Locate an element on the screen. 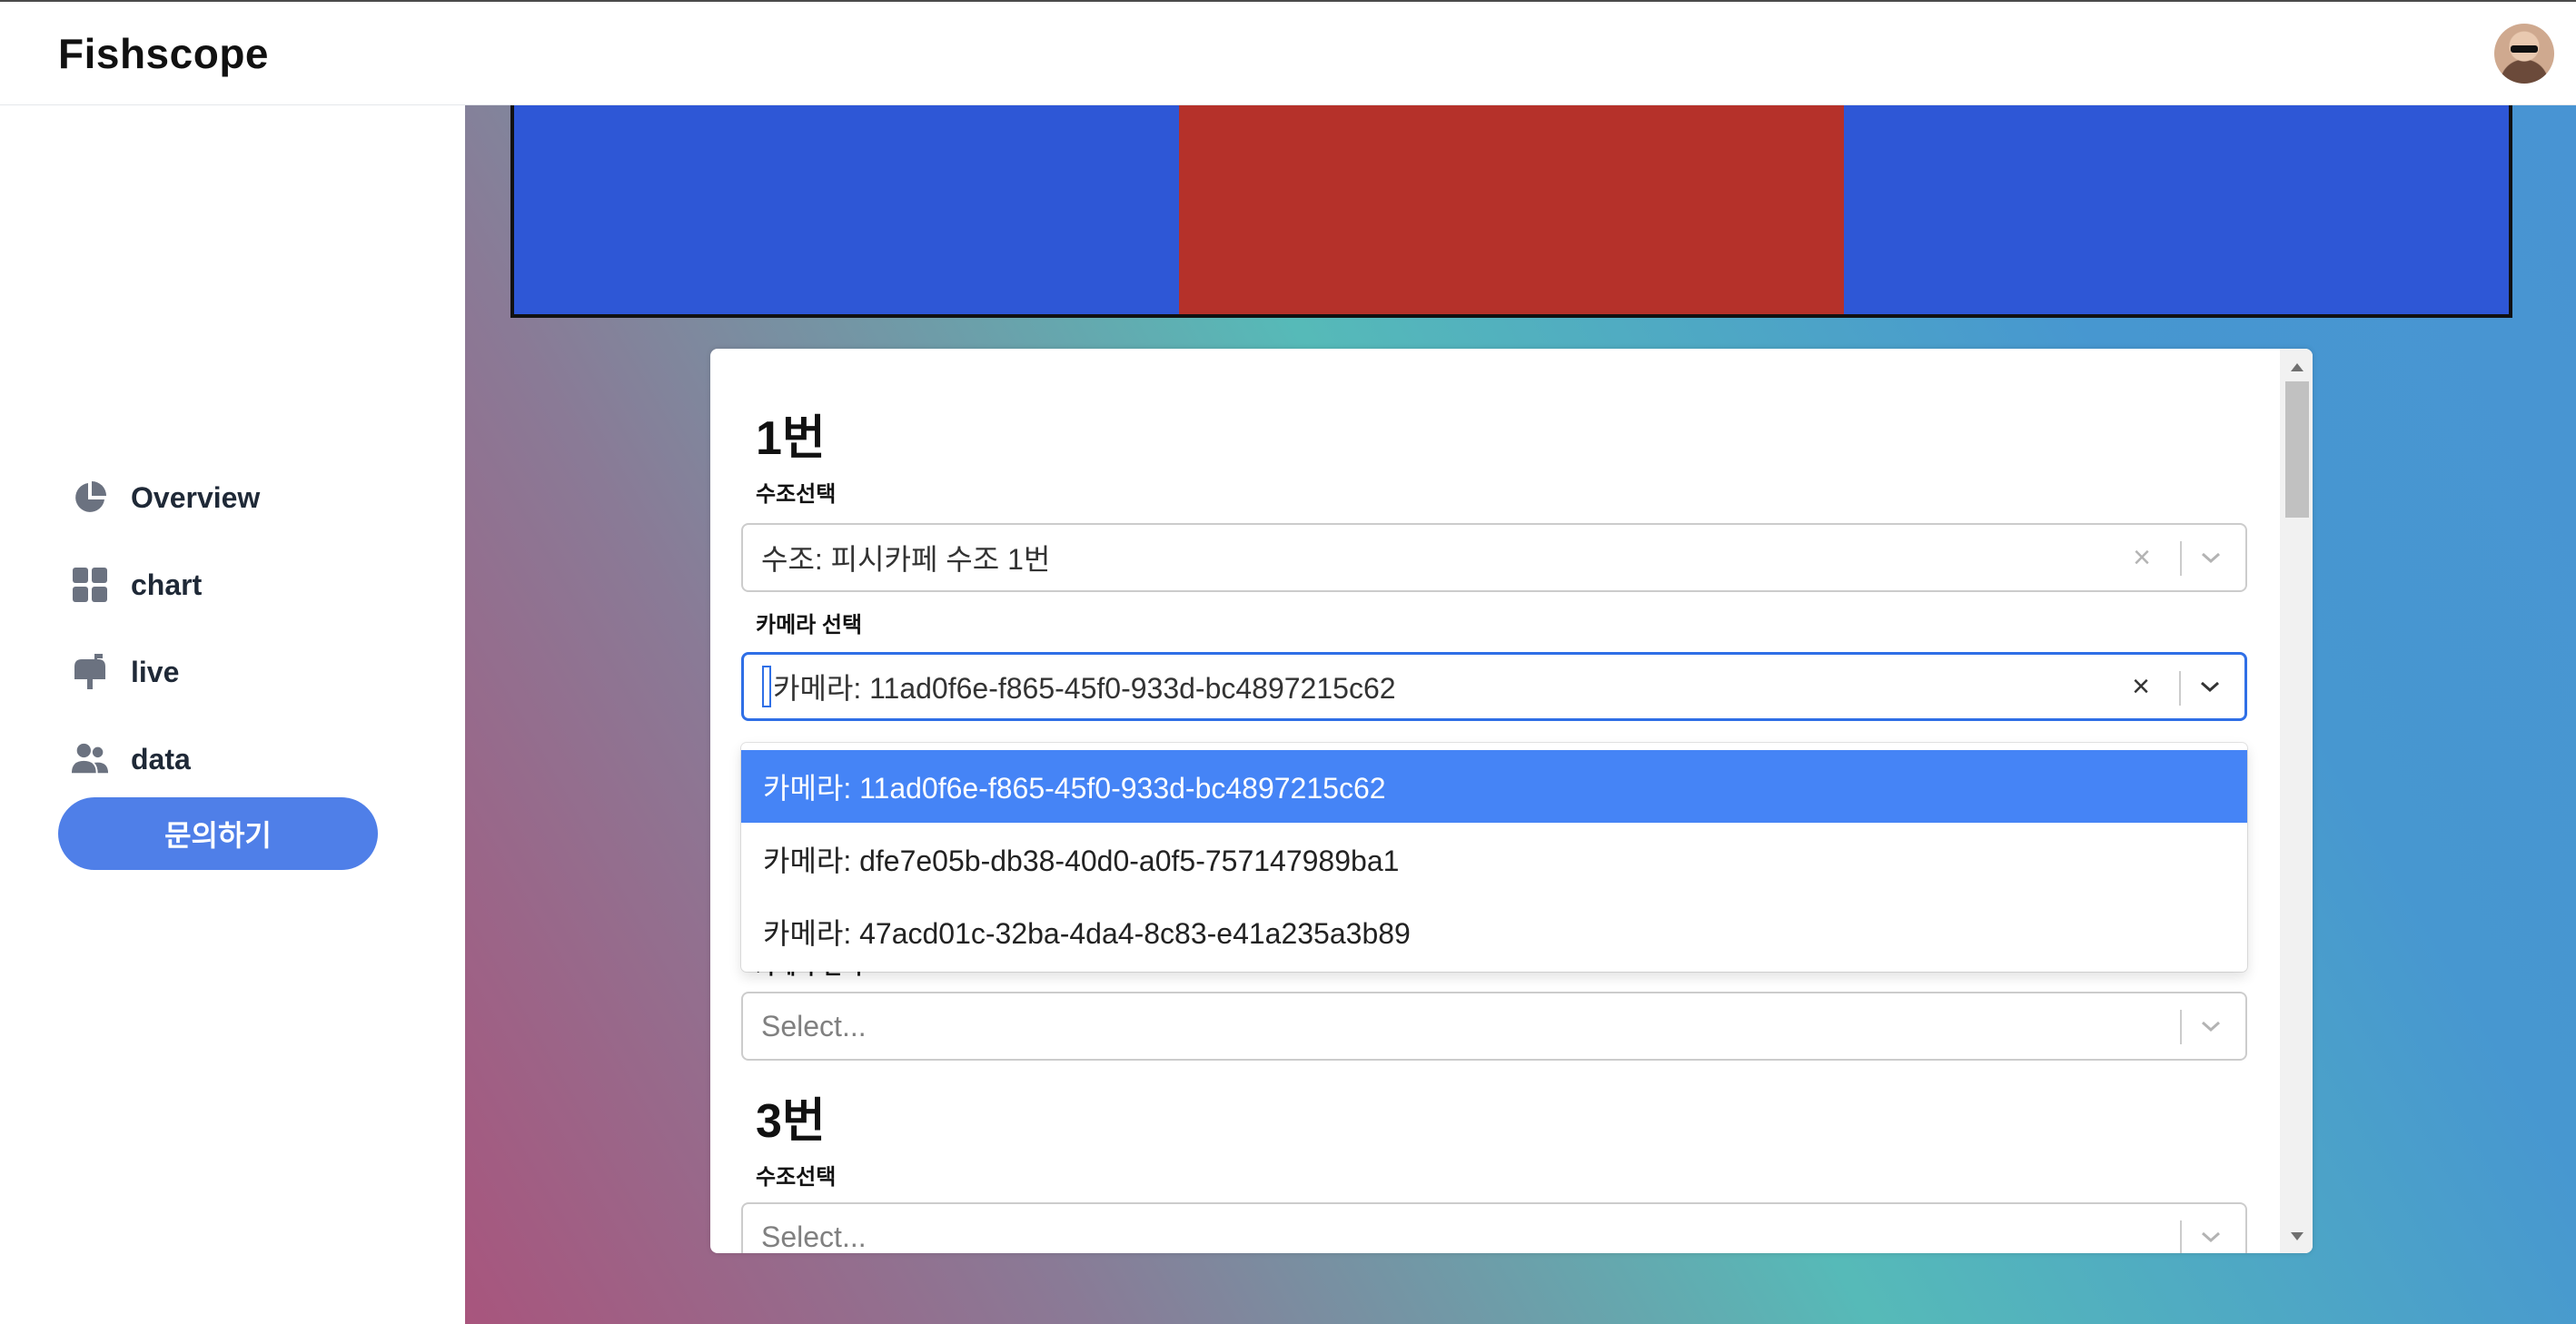  text-cursor is located at coordinates (766, 686).